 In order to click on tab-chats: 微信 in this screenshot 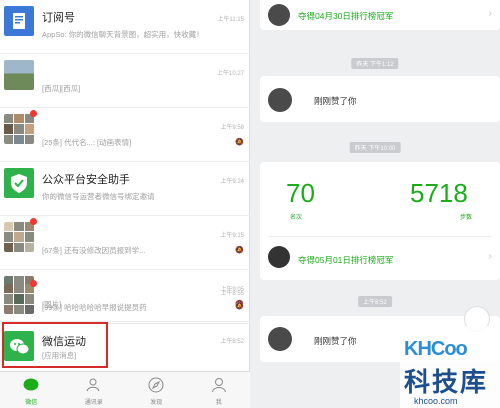, I will do `click(31, 390)`.